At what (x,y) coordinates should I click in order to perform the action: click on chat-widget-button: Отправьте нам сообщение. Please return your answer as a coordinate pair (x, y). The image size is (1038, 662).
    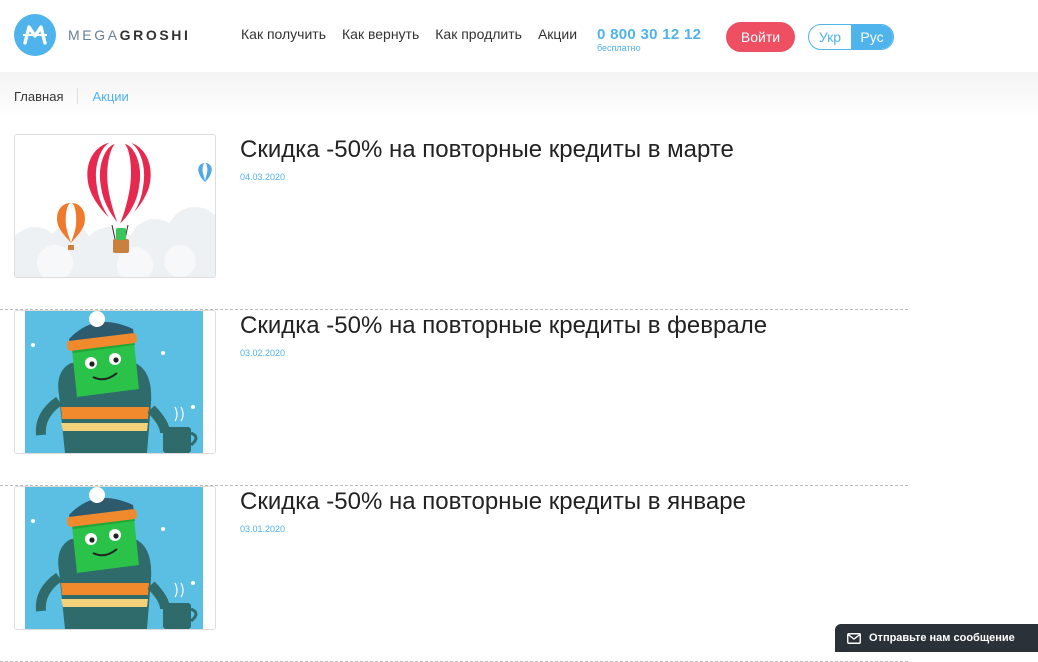
    Looking at the image, I should click on (936, 638).